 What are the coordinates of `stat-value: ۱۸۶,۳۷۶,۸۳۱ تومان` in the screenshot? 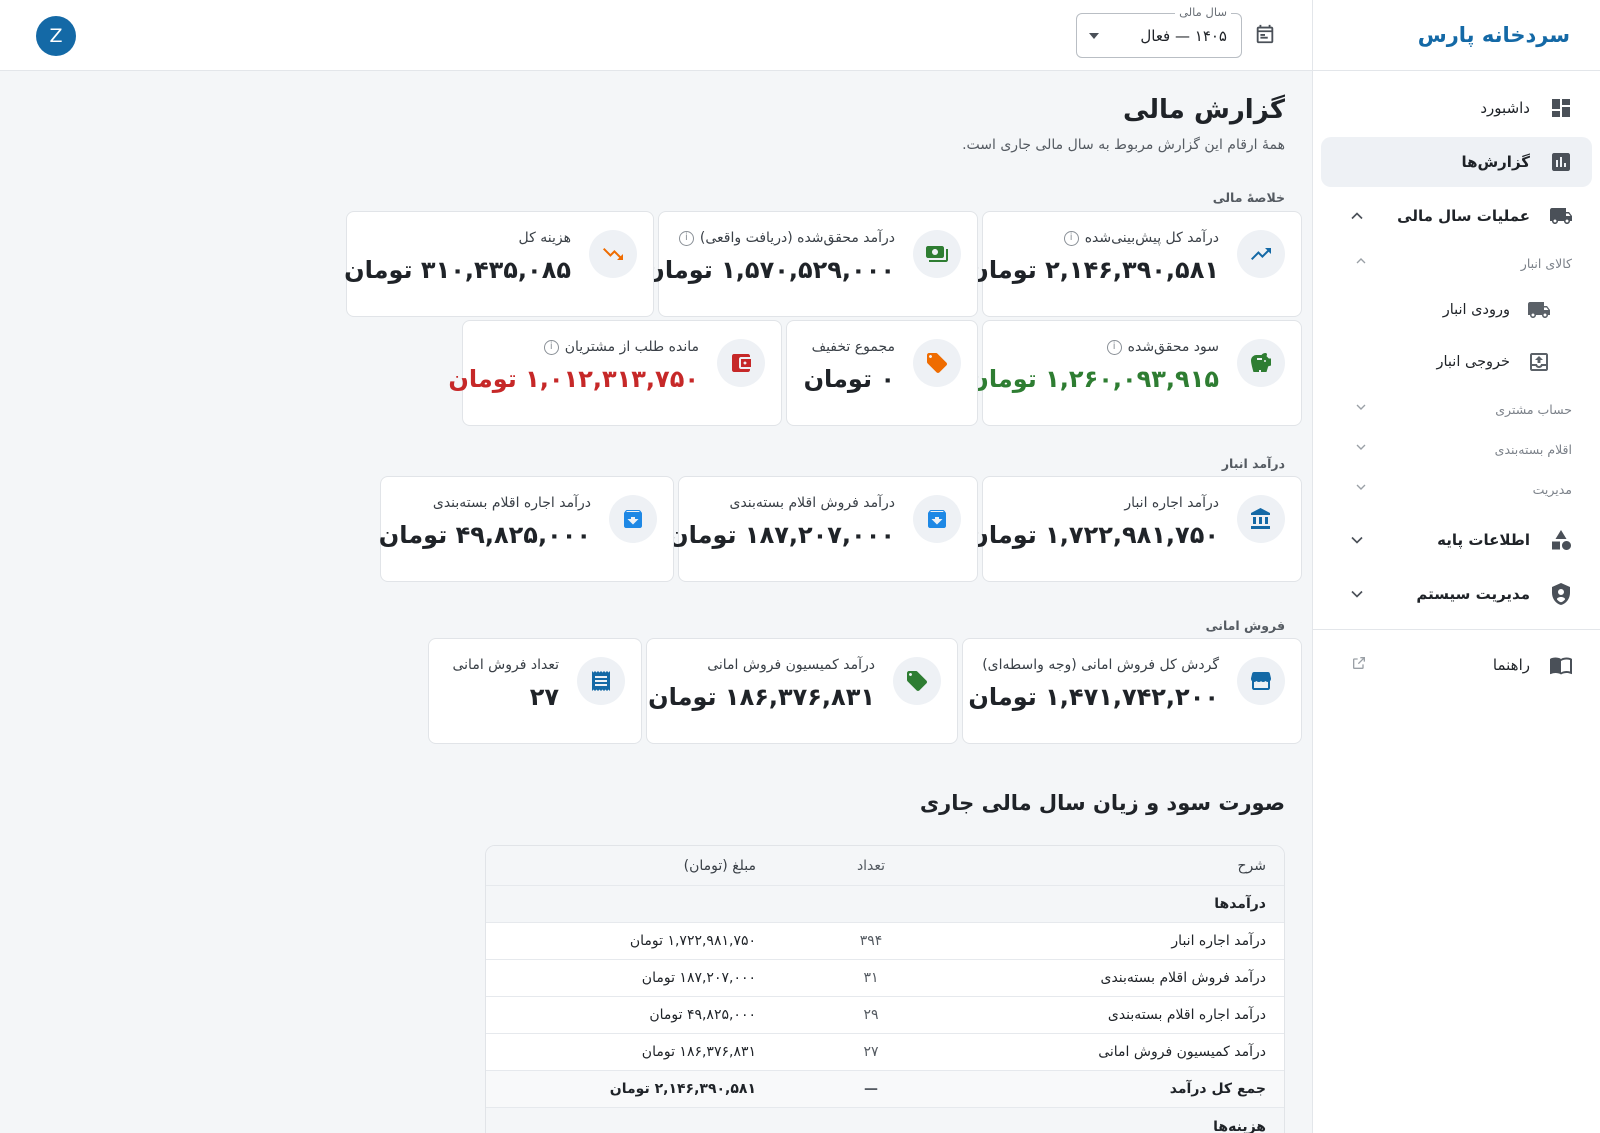 It's located at (761, 697).